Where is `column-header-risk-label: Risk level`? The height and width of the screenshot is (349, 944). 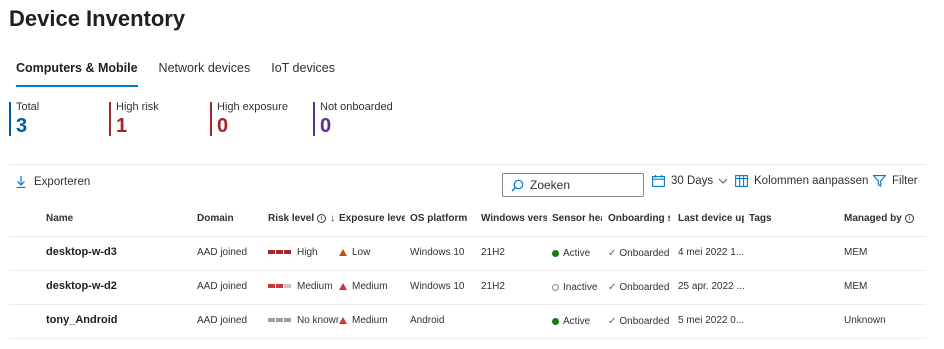 column-header-risk-label: Risk level is located at coordinates (291, 218).